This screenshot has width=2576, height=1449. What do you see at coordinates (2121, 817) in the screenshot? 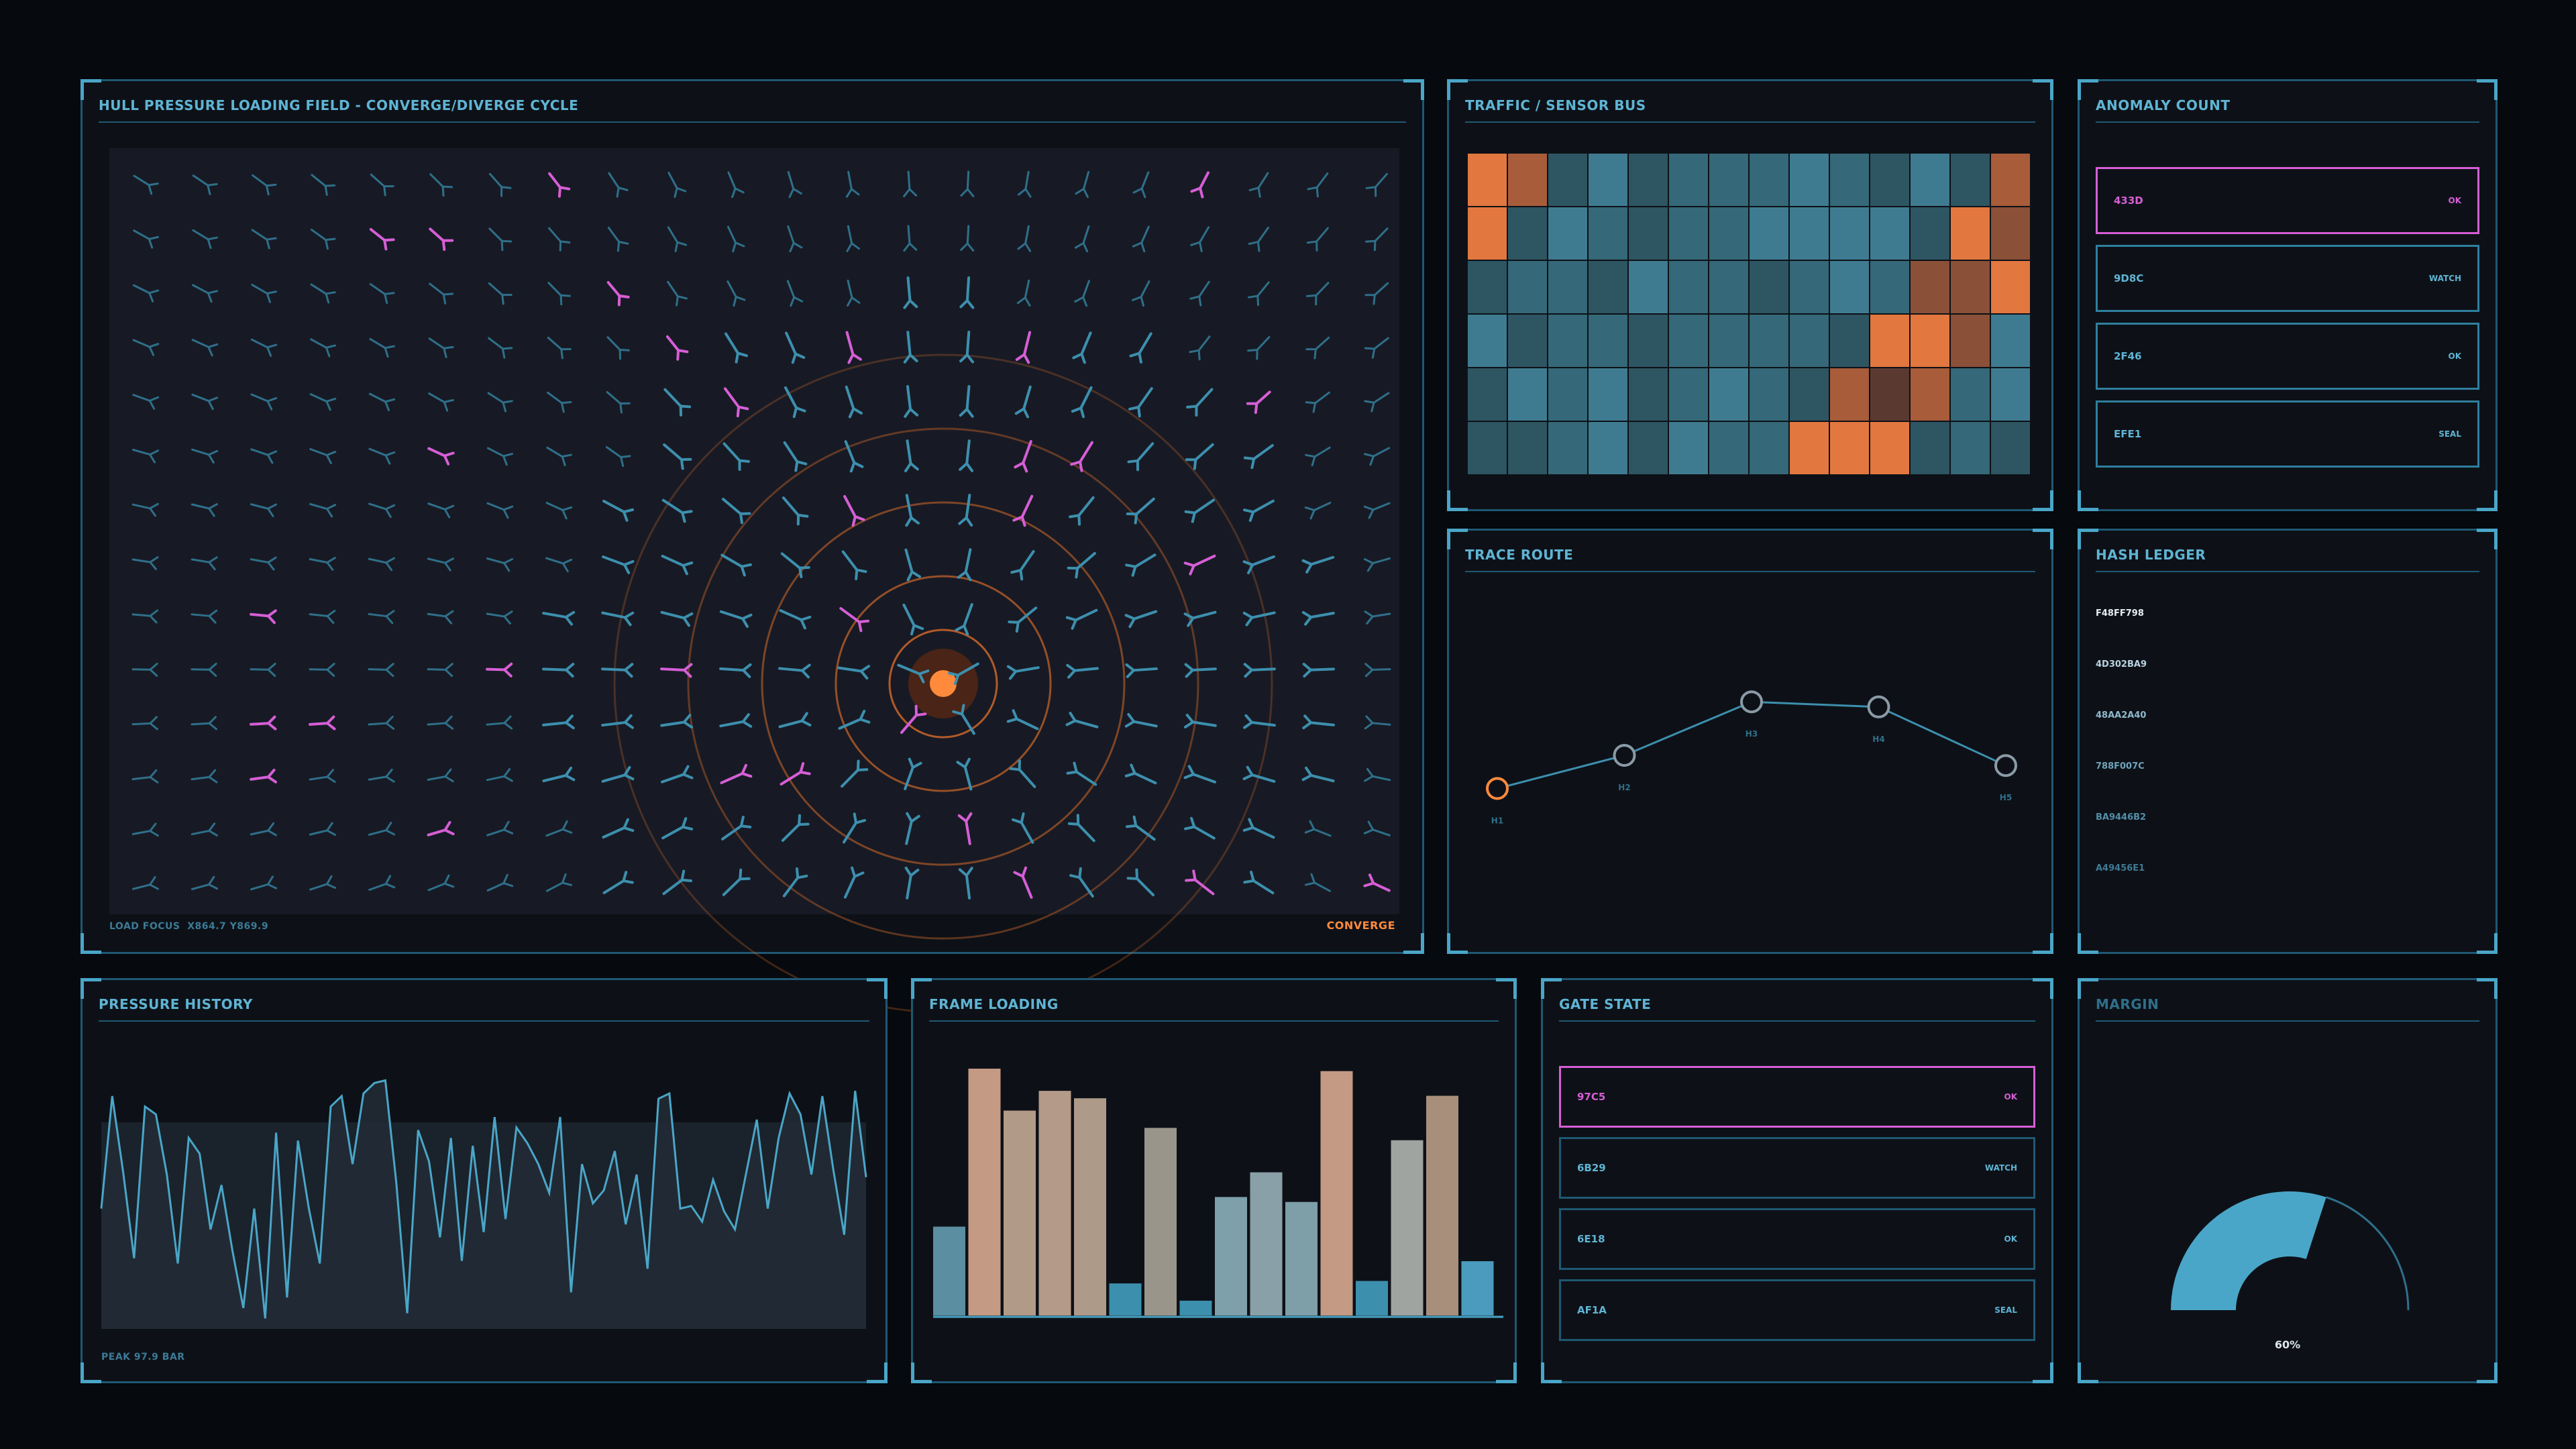
I see `hash-entry: BA9446B2` at bounding box center [2121, 817].